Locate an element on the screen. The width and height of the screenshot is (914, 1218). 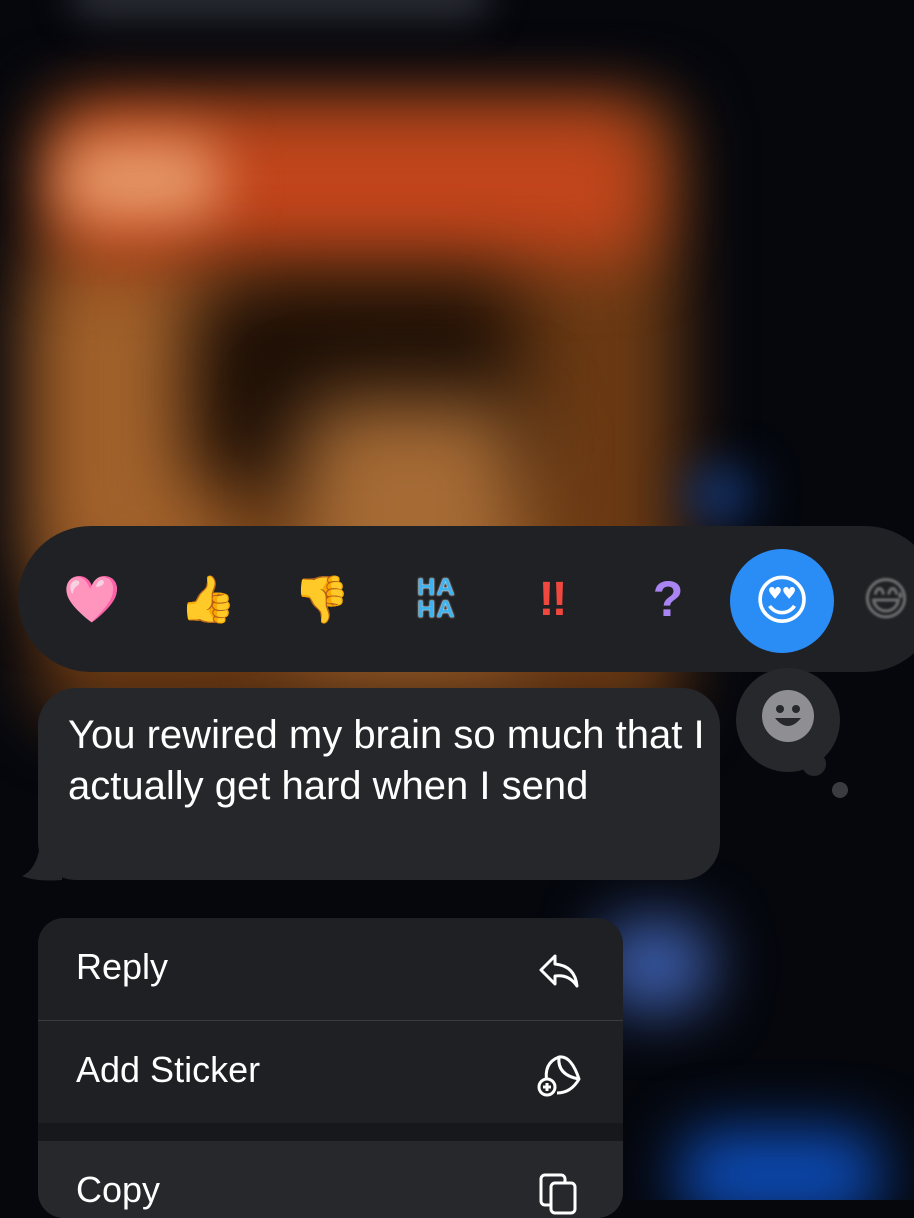
thumbs-up-reaction: 👍 is located at coordinates (208, 599).